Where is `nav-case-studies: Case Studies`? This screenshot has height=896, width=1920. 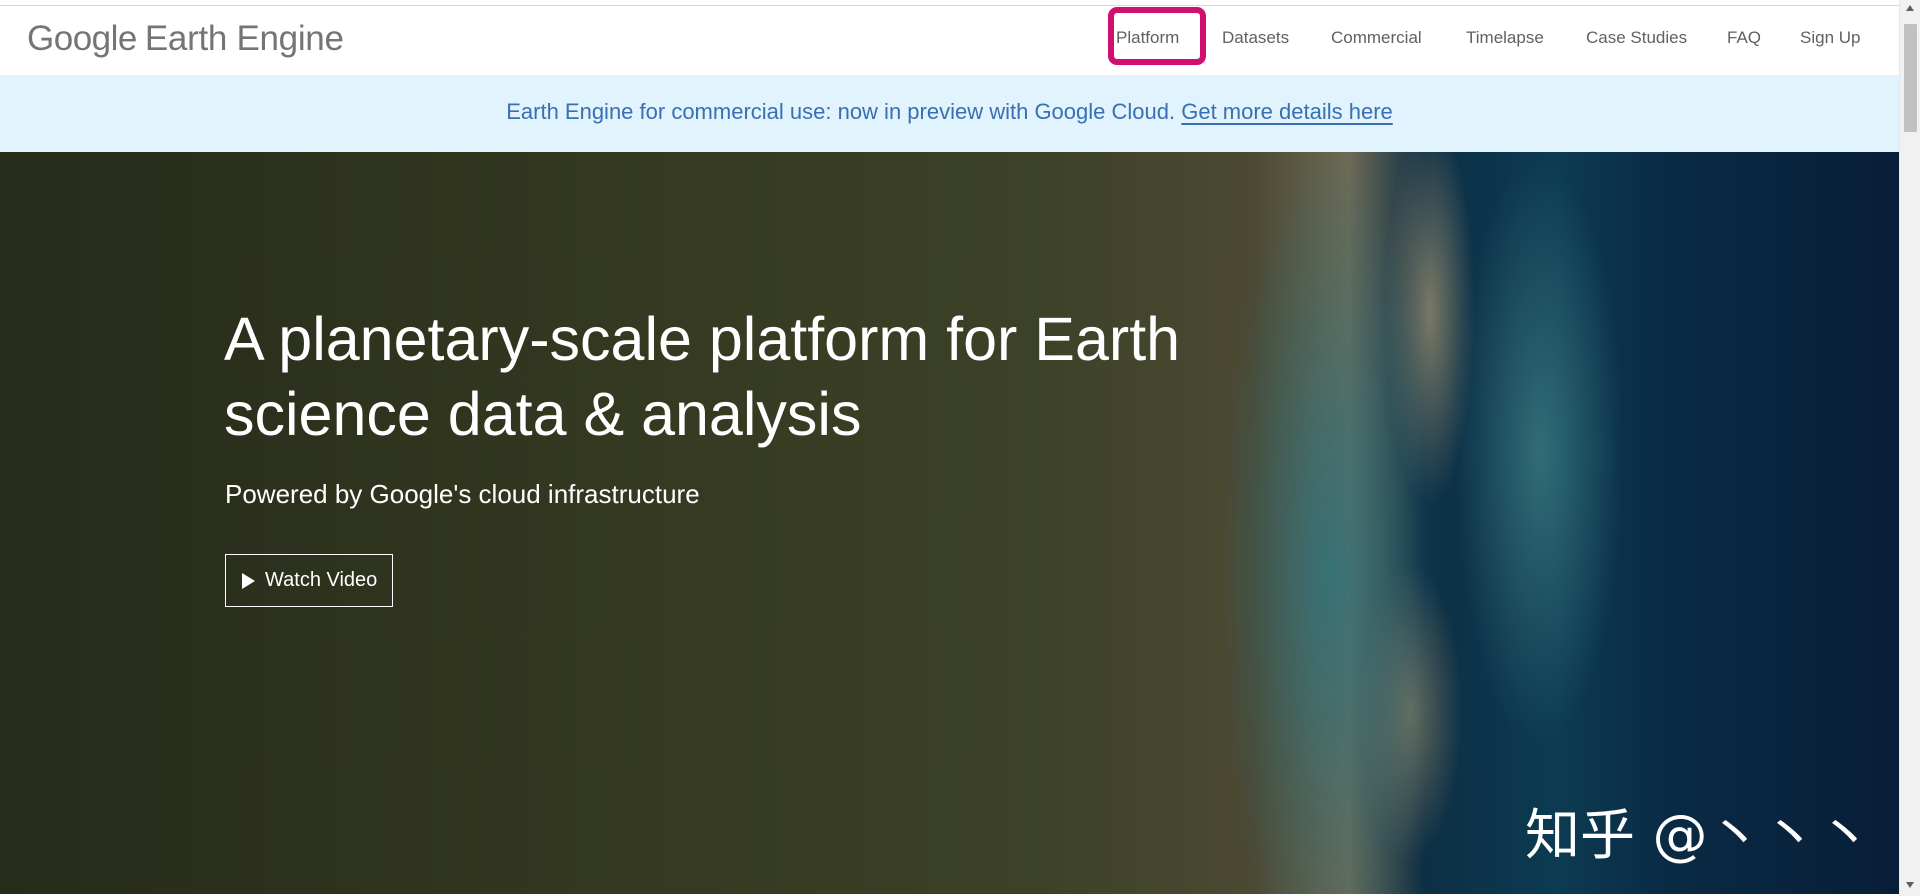 nav-case-studies: Case Studies is located at coordinates (1636, 38).